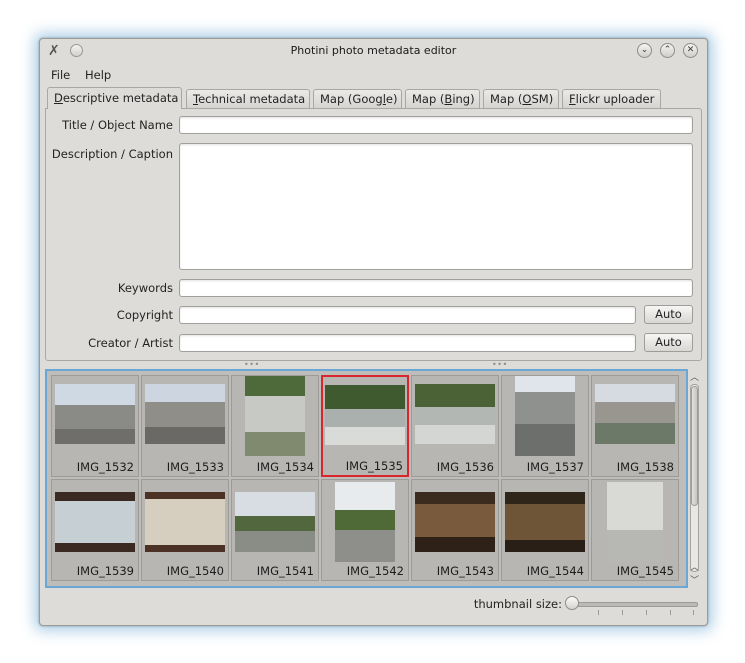 The image size is (745, 663). I want to click on thumbnail-item: IMG_1544, so click(545, 530).